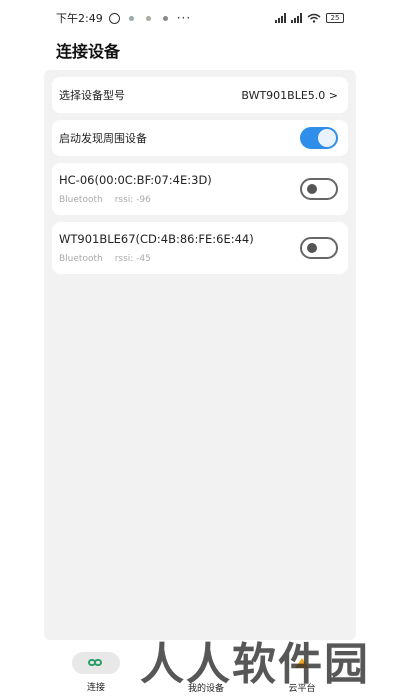 This screenshot has width=400, height=700. Describe the element at coordinates (314, 18) in the screenshot. I see `wifi-icon` at that location.